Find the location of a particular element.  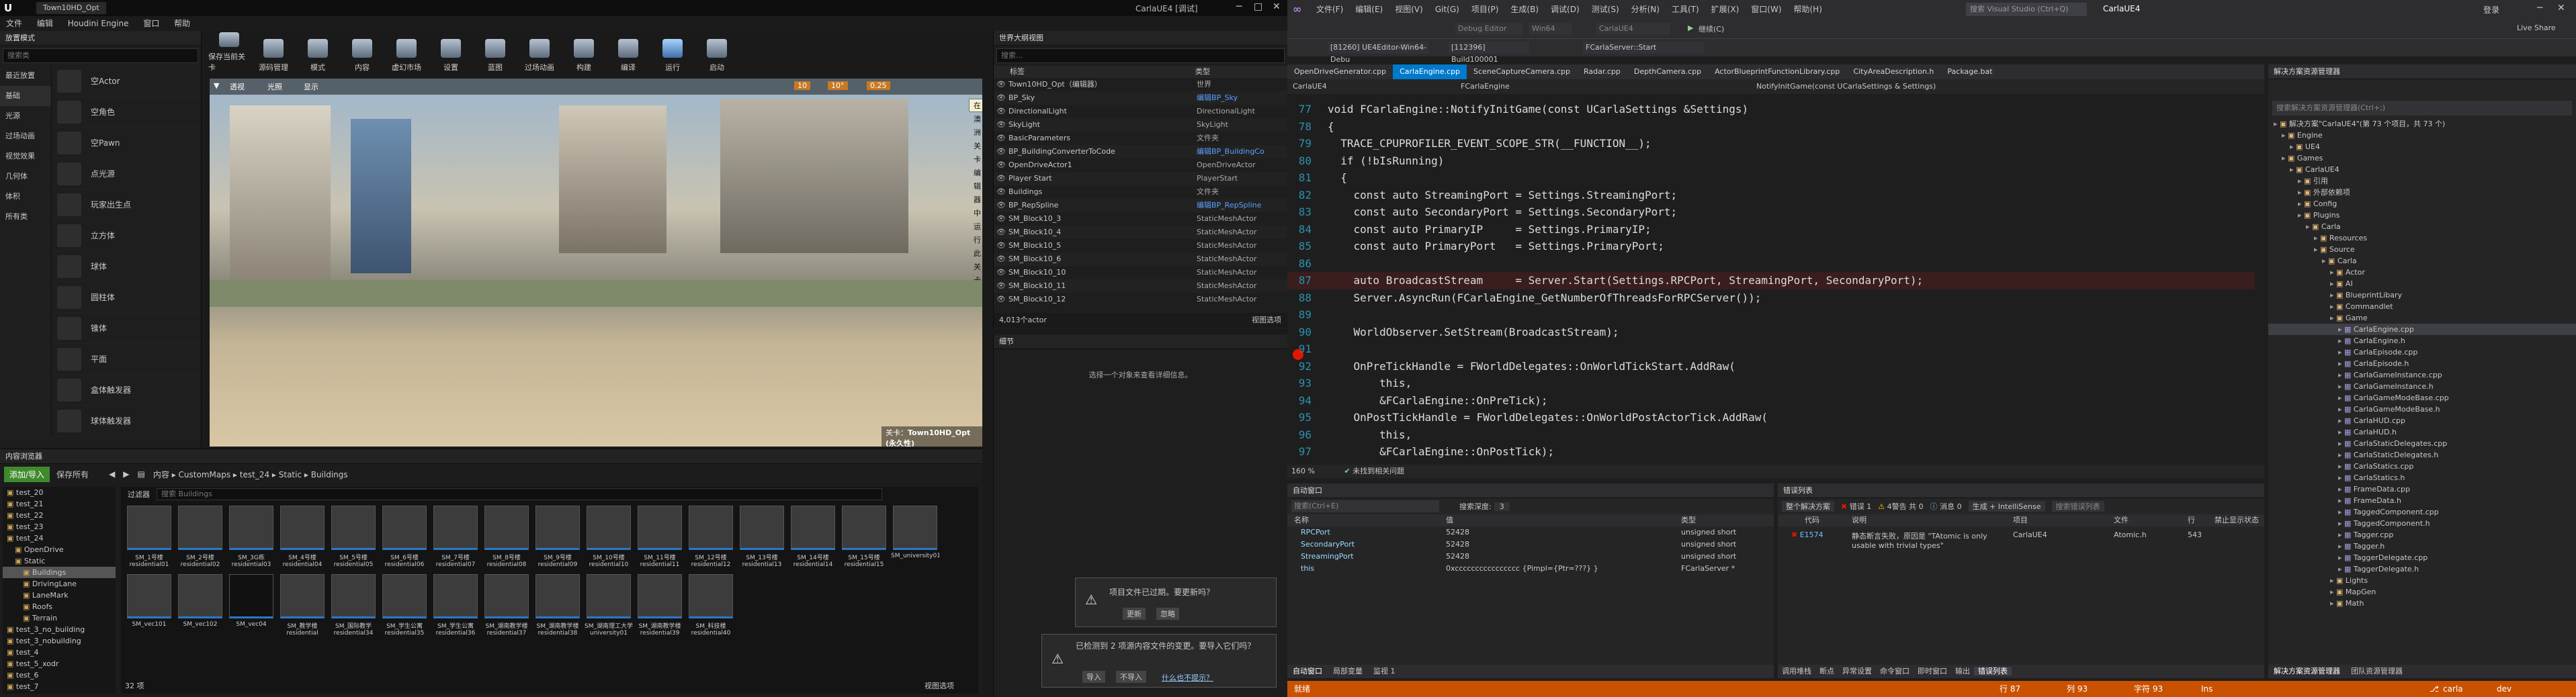

folder-item: ▣ DrivingLane is located at coordinates (59, 584).